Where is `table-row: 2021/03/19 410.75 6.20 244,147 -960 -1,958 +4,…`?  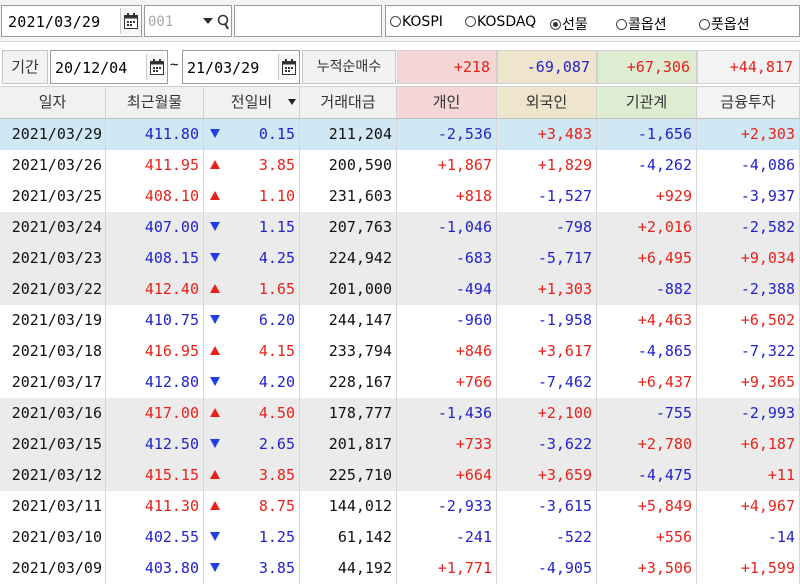 table-row: 2021/03/19 410.75 6.20 244,147 -960 -1,958 +4,… is located at coordinates (400, 320).